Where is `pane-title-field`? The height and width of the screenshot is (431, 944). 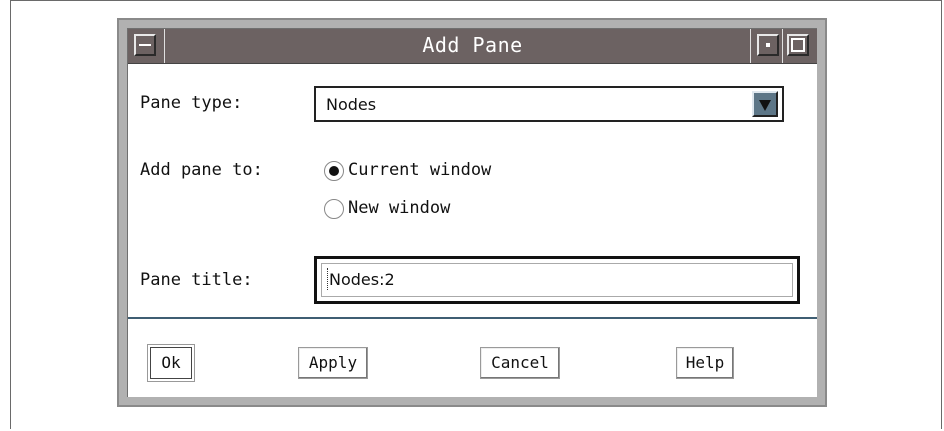
pane-title-field is located at coordinates (557, 280).